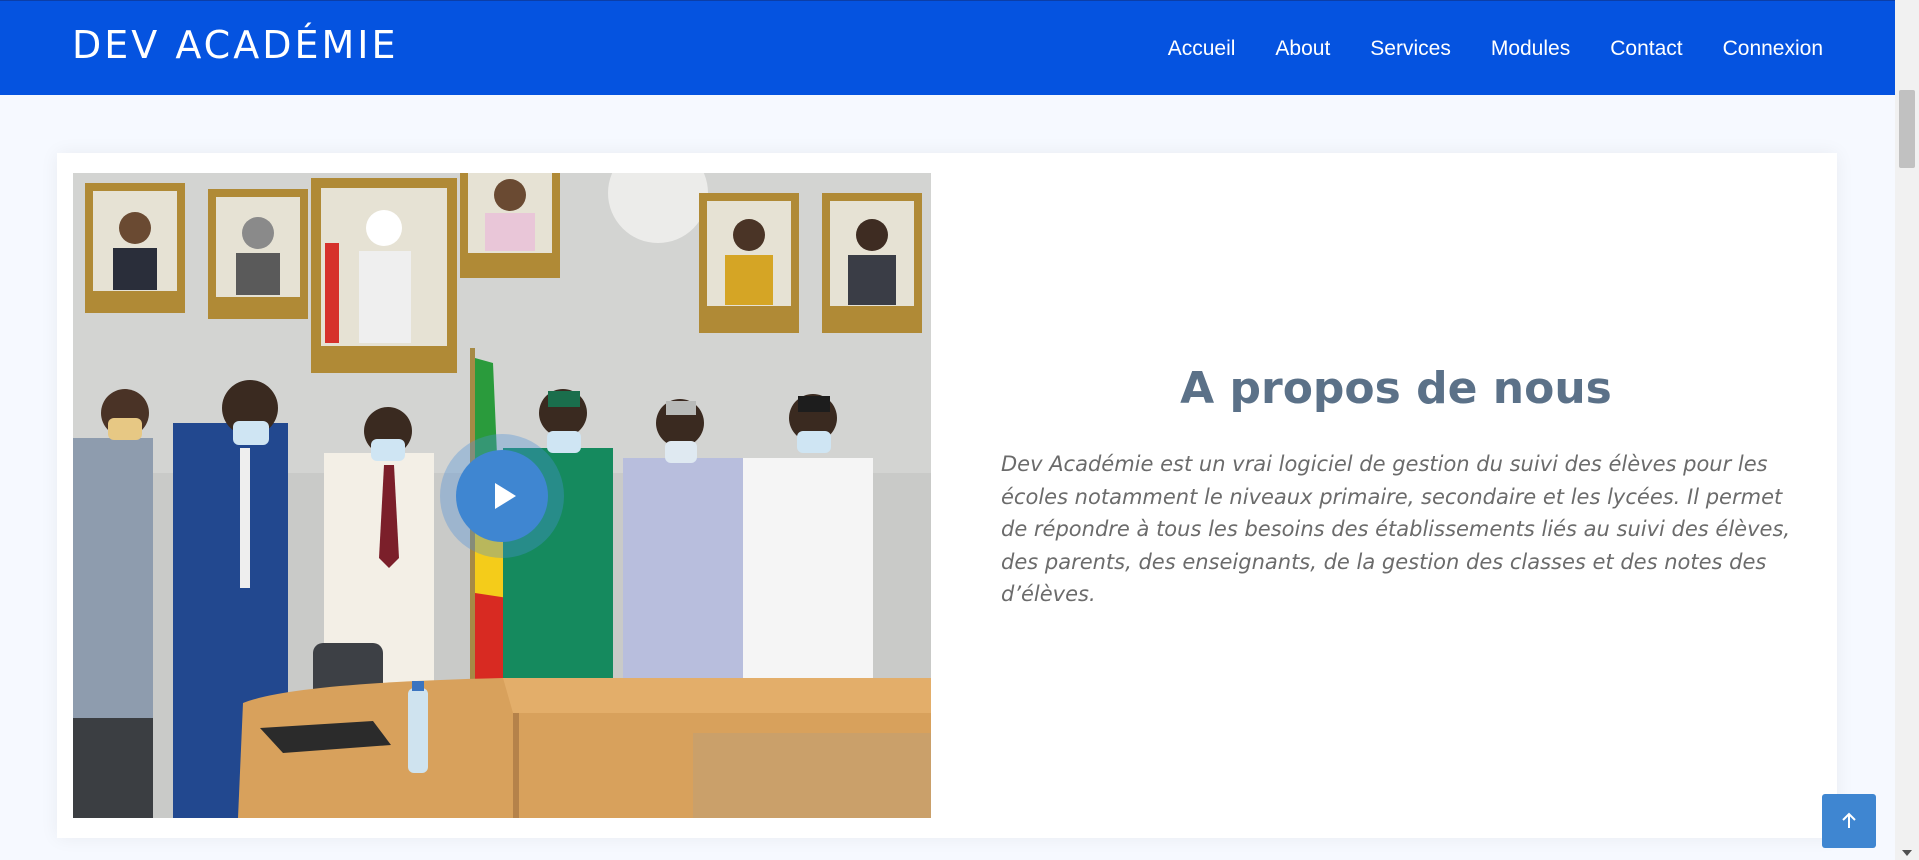 The width and height of the screenshot is (1919, 860). I want to click on nav-about: About, so click(1302, 49).